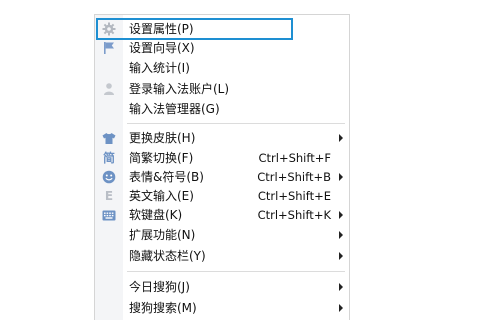 This screenshot has width=480, height=320. I want to click on menu-item-input-stats: 输入统计(I), so click(222, 68).